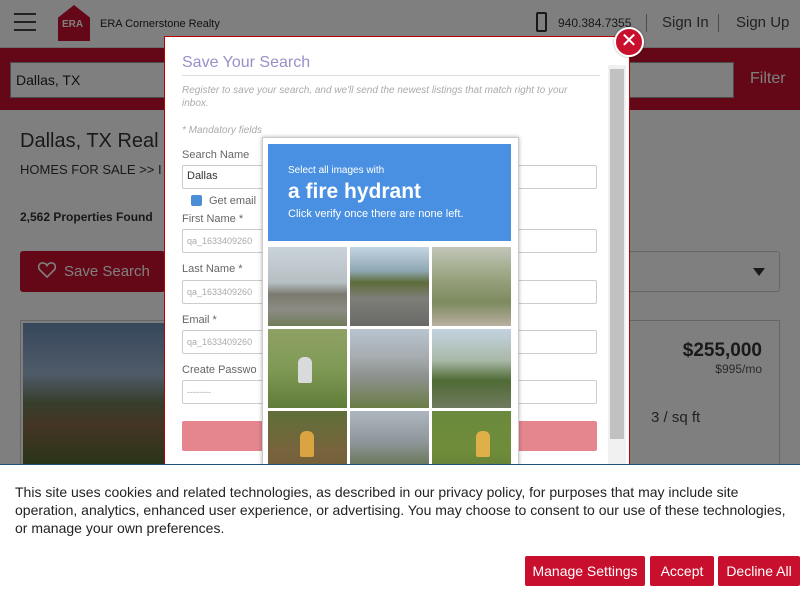 This screenshot has width=800, height=600. I want to click on captcha-prompt-small: Select all images with, so click(336, 170).